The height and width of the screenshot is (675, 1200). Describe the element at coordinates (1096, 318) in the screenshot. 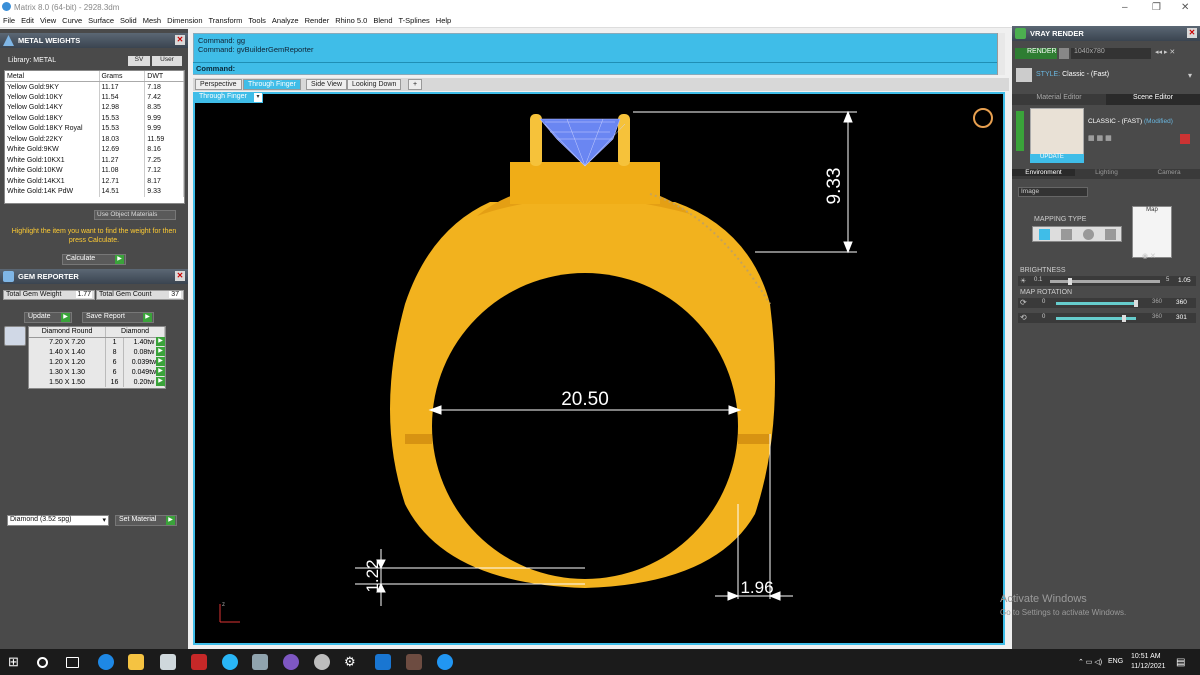

I see `rotation-2-slider` at that location.